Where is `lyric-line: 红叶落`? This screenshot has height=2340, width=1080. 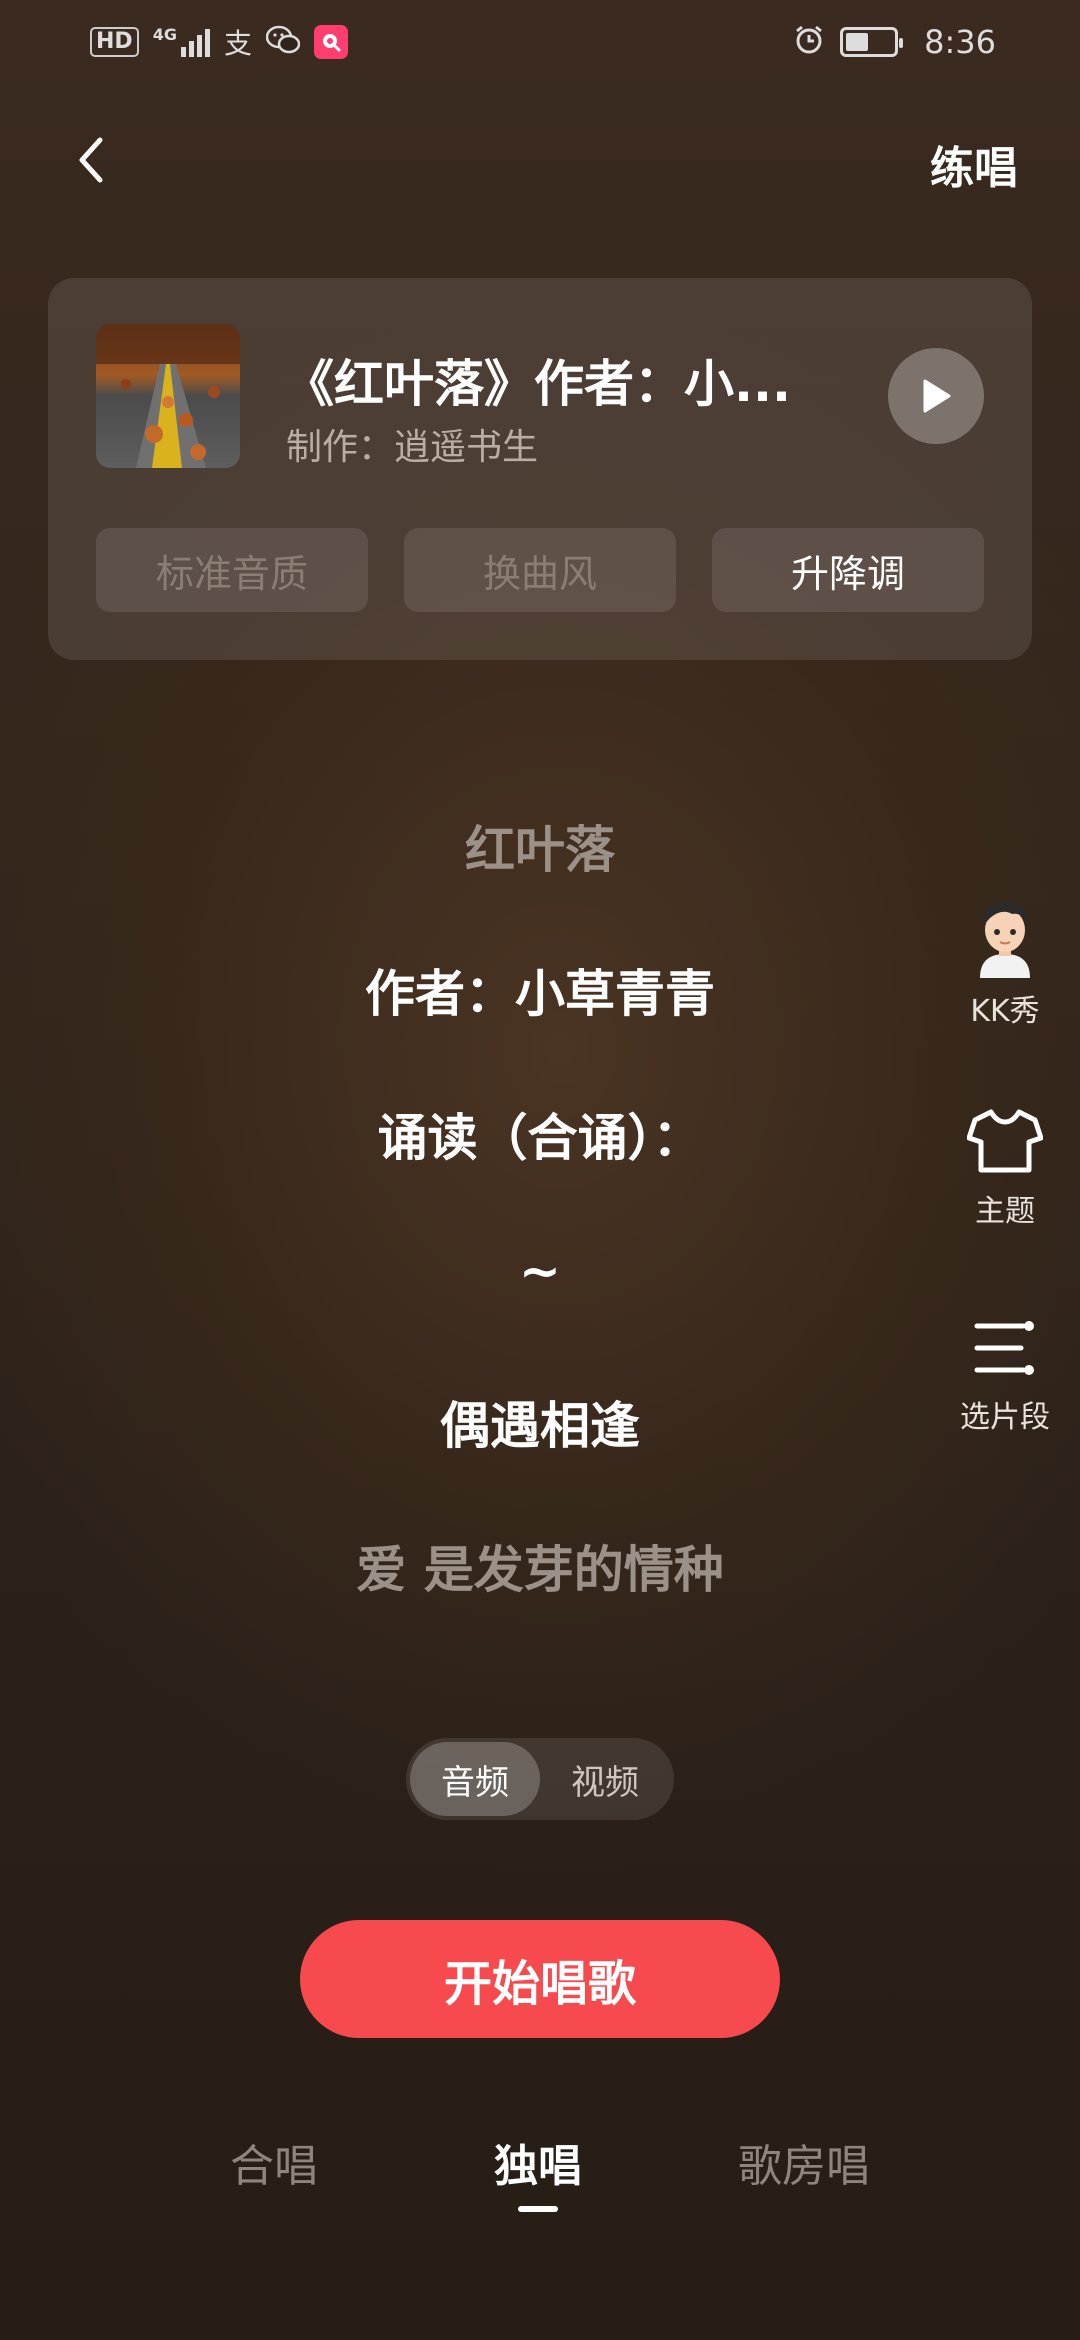
lyric-line: 红叶落 is located at coordinates (540, 850).